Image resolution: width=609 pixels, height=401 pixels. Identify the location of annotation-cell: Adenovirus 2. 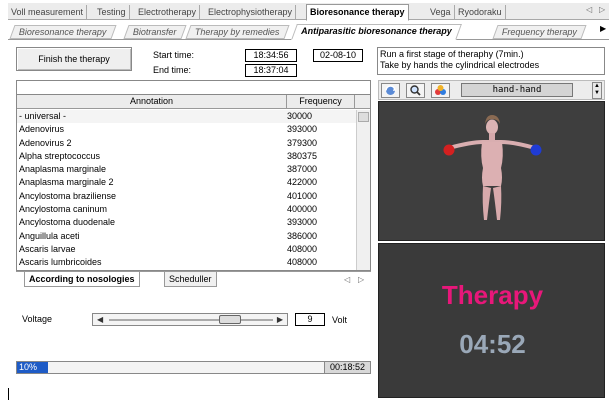
(45, 142).